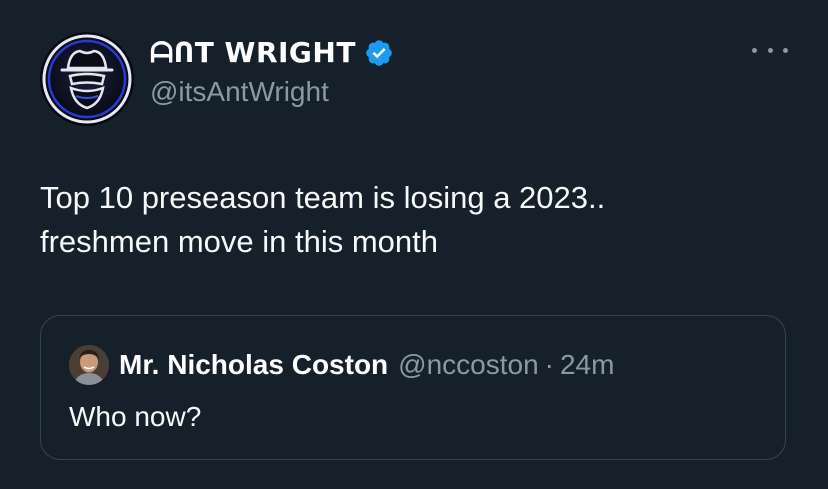 This screenshot has height=489, width=828. I want to click on author-name-row: ᗩՈT WRIGHT, so click(272, 53).